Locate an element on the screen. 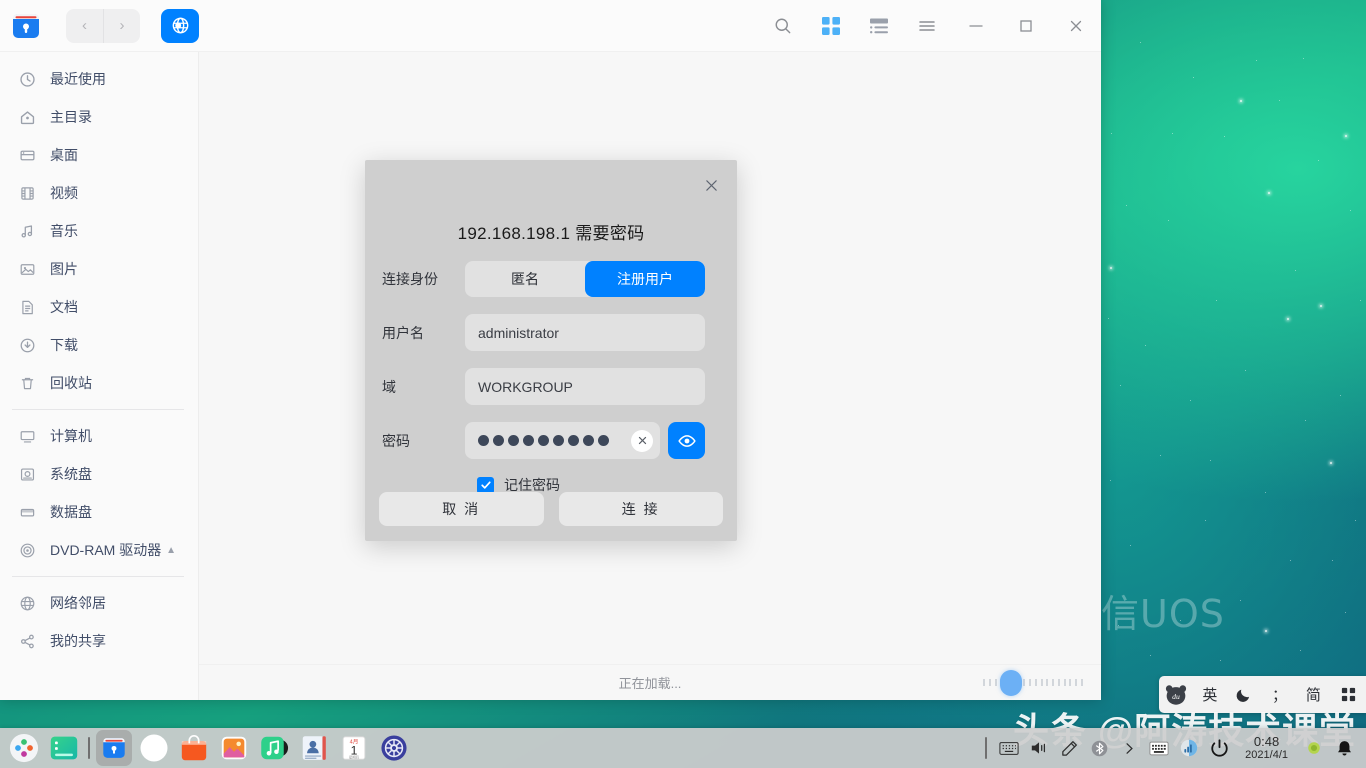  taskbar-app-list: 4月 1 星期四 is located at coordinates (206, 748).